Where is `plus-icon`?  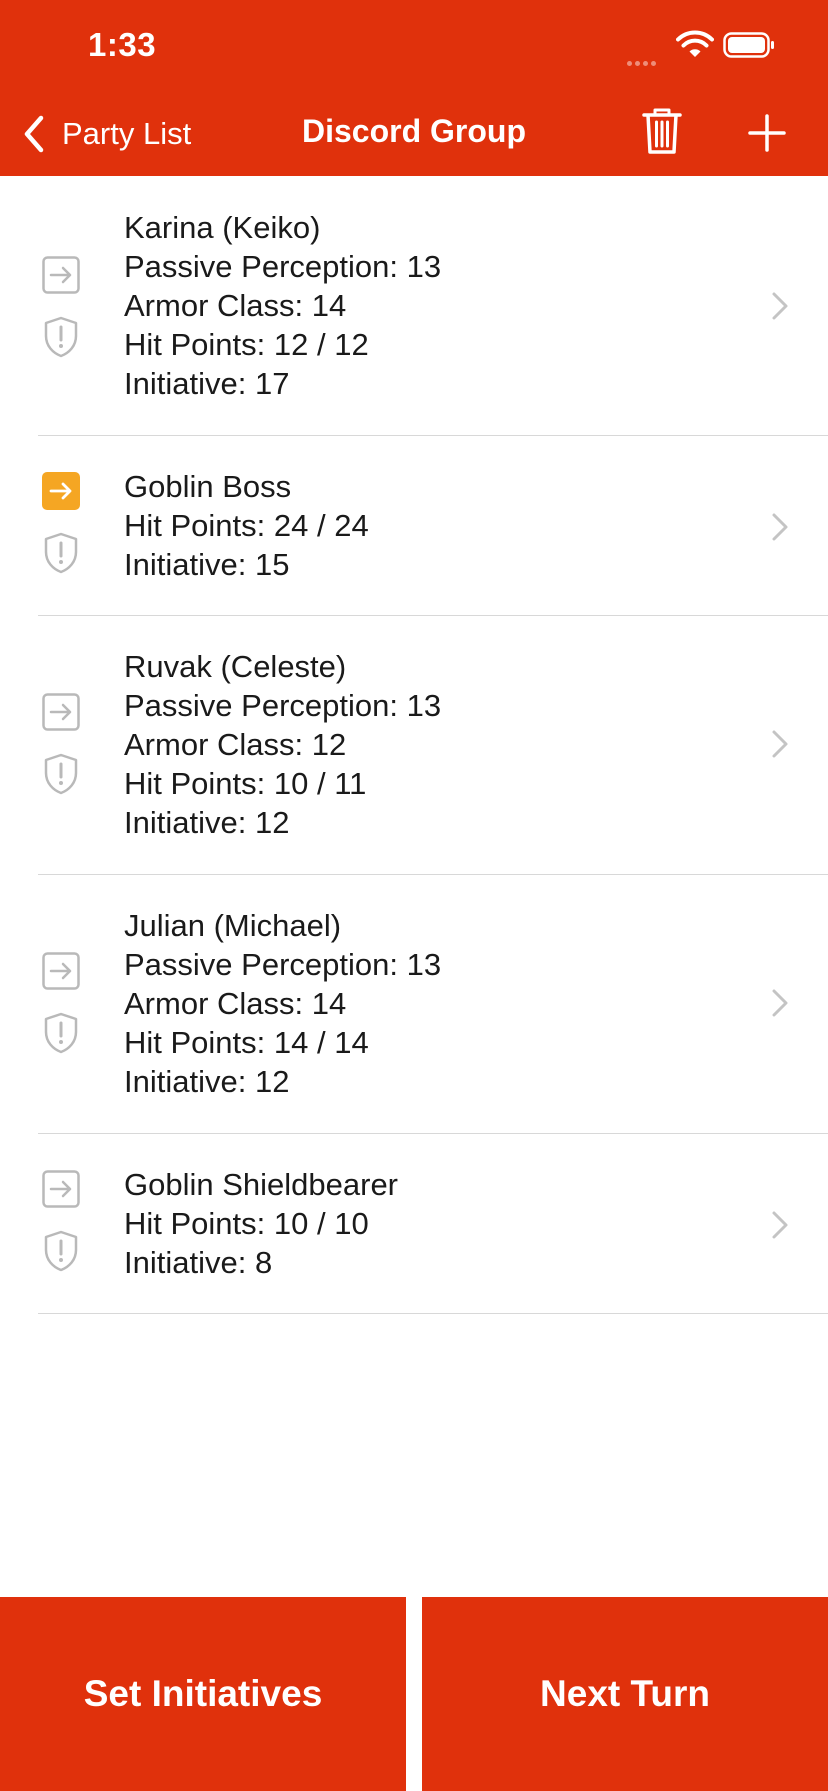
plus-icon is located at coordinates (767, 133).